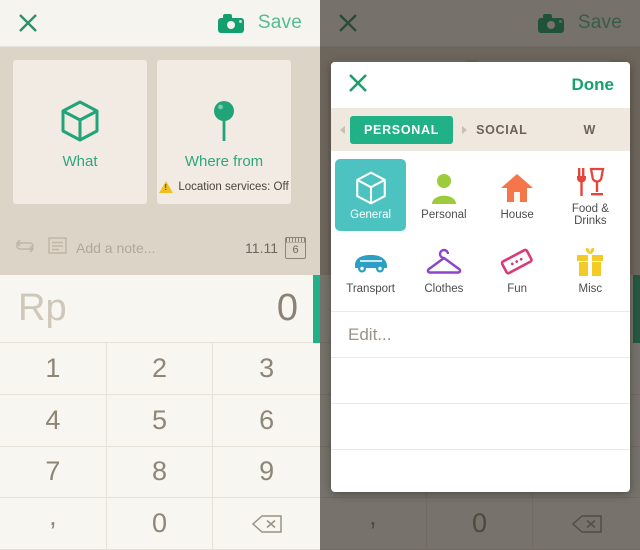 Image resolution: width=640 pixels, height=550 pixels. I want to click on warning-triangle-icon, so click(166, 187).